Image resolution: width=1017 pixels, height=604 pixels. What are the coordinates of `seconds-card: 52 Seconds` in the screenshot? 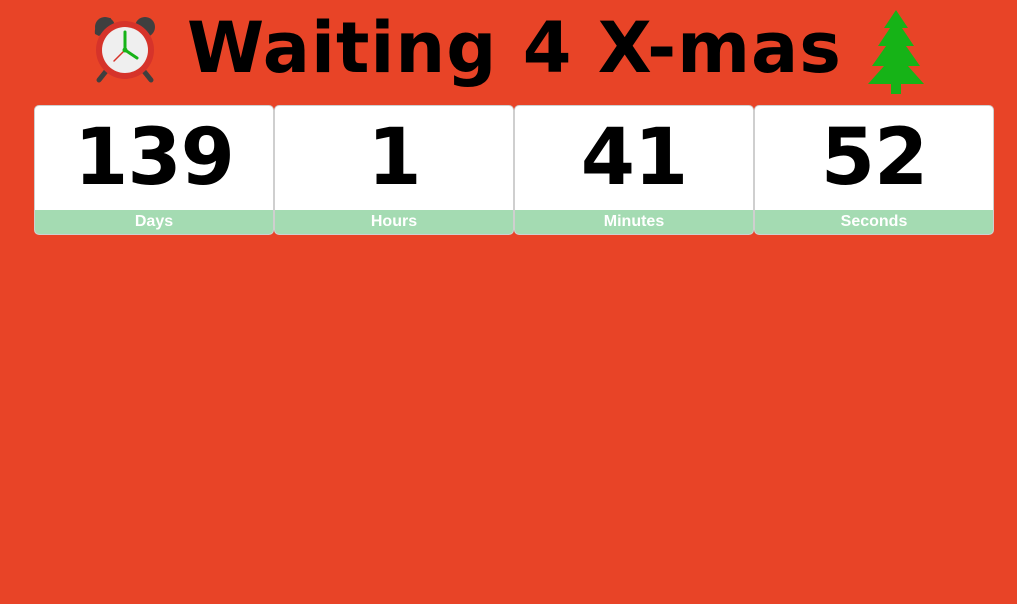 It's located at (874, 170).